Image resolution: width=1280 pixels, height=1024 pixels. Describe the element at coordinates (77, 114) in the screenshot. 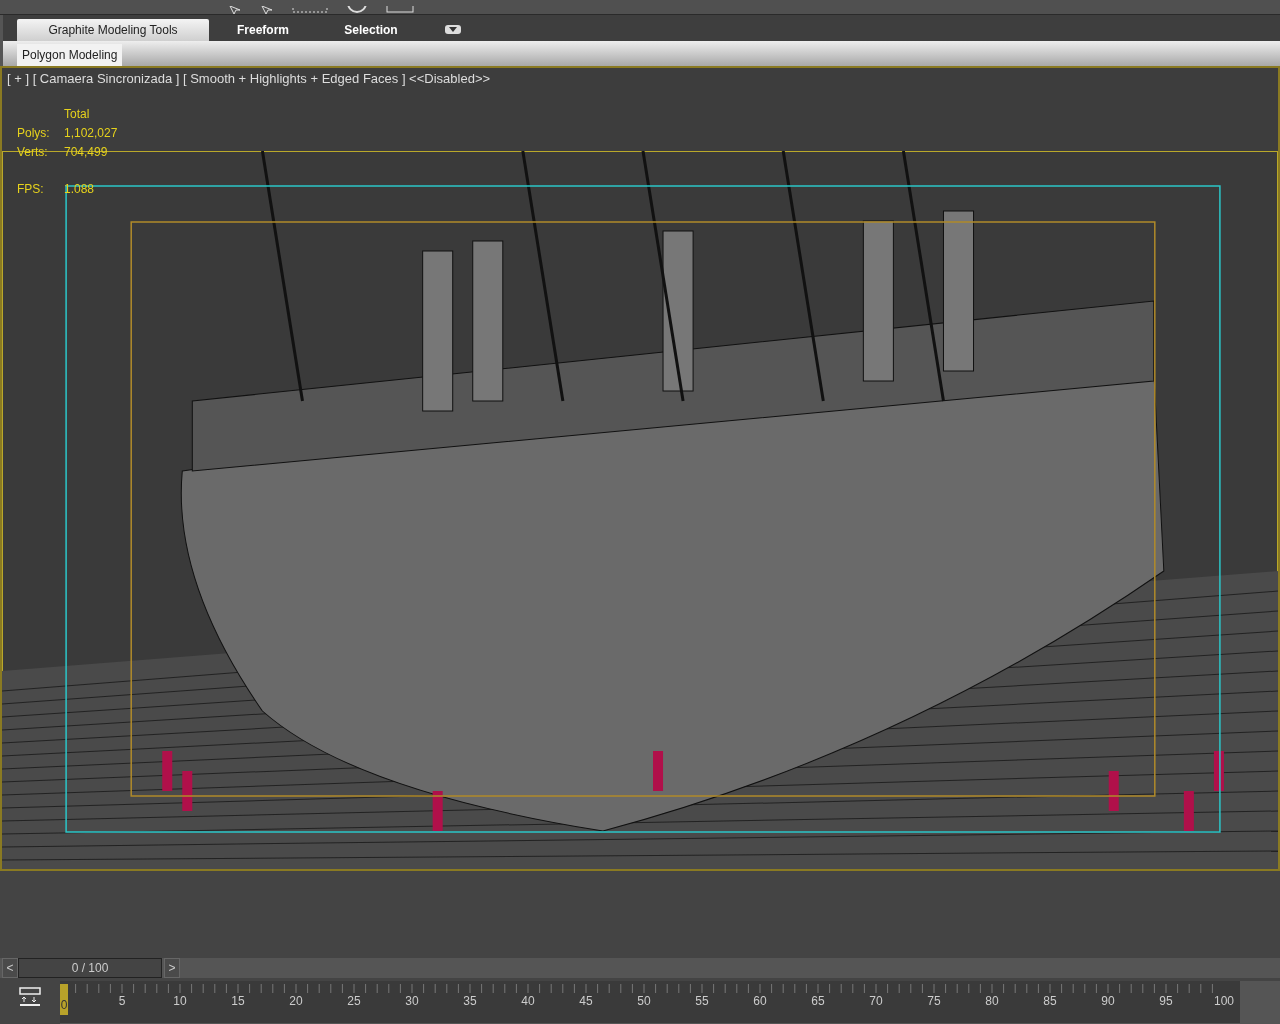

I see `stats-header: Total` at that location.